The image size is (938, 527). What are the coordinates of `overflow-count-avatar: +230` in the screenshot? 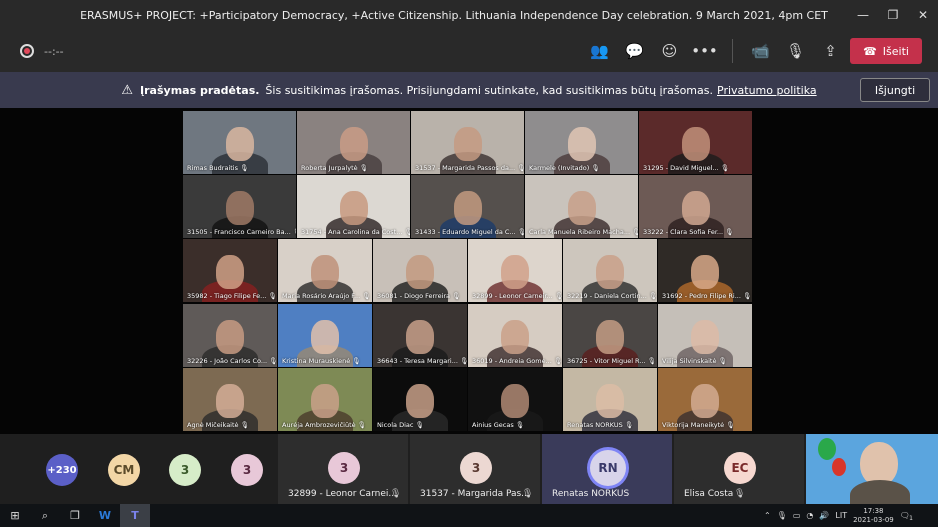 It's located at (62, 470).